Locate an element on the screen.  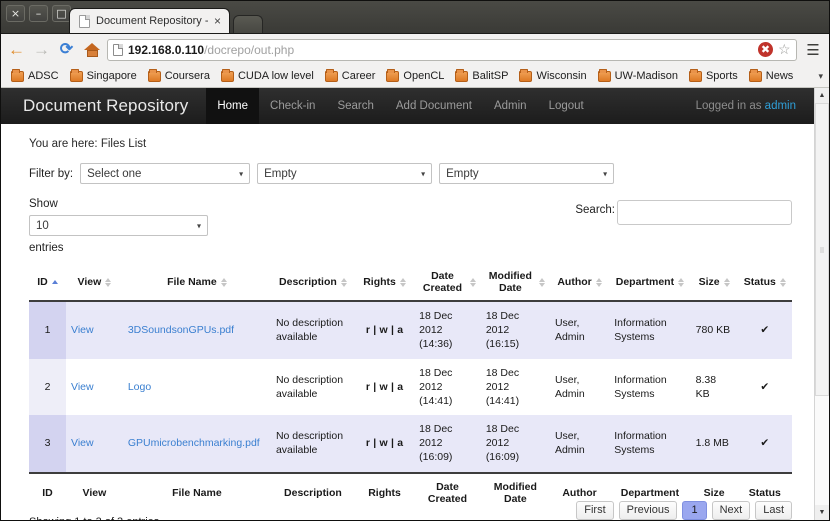
column-header-department-label: Department is located at coordinates (645, 282).